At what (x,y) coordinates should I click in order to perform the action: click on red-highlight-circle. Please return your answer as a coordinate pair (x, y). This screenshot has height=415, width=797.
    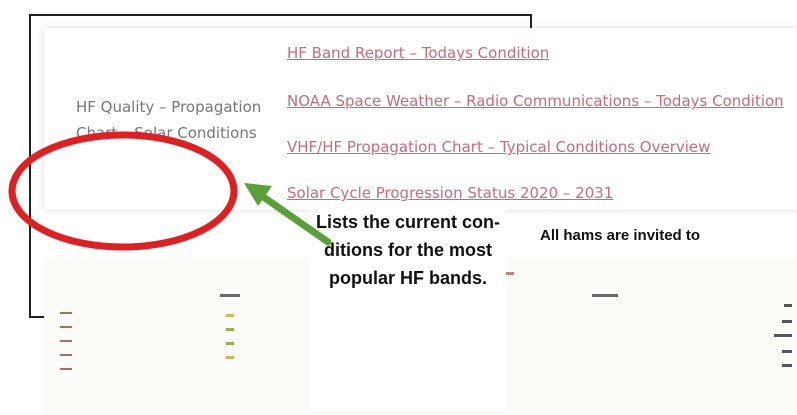
    Looking at the image, I should click on (123, 191).